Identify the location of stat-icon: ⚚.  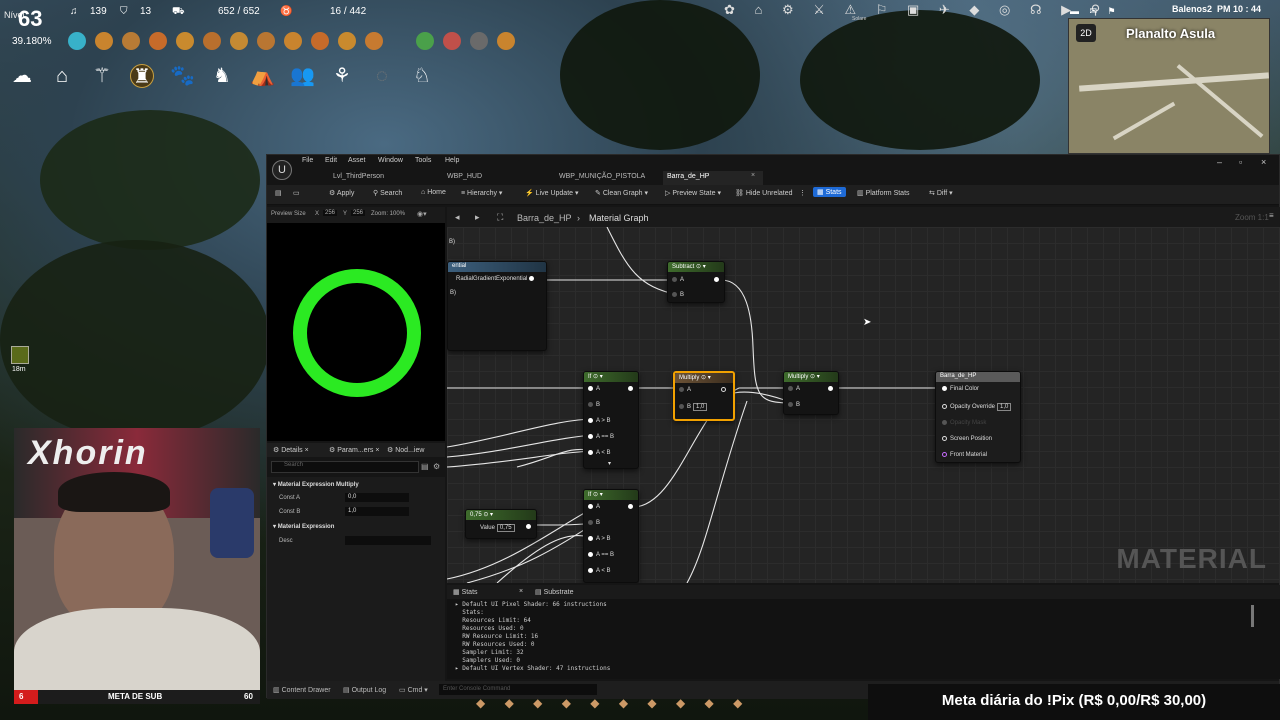
(102, 76).